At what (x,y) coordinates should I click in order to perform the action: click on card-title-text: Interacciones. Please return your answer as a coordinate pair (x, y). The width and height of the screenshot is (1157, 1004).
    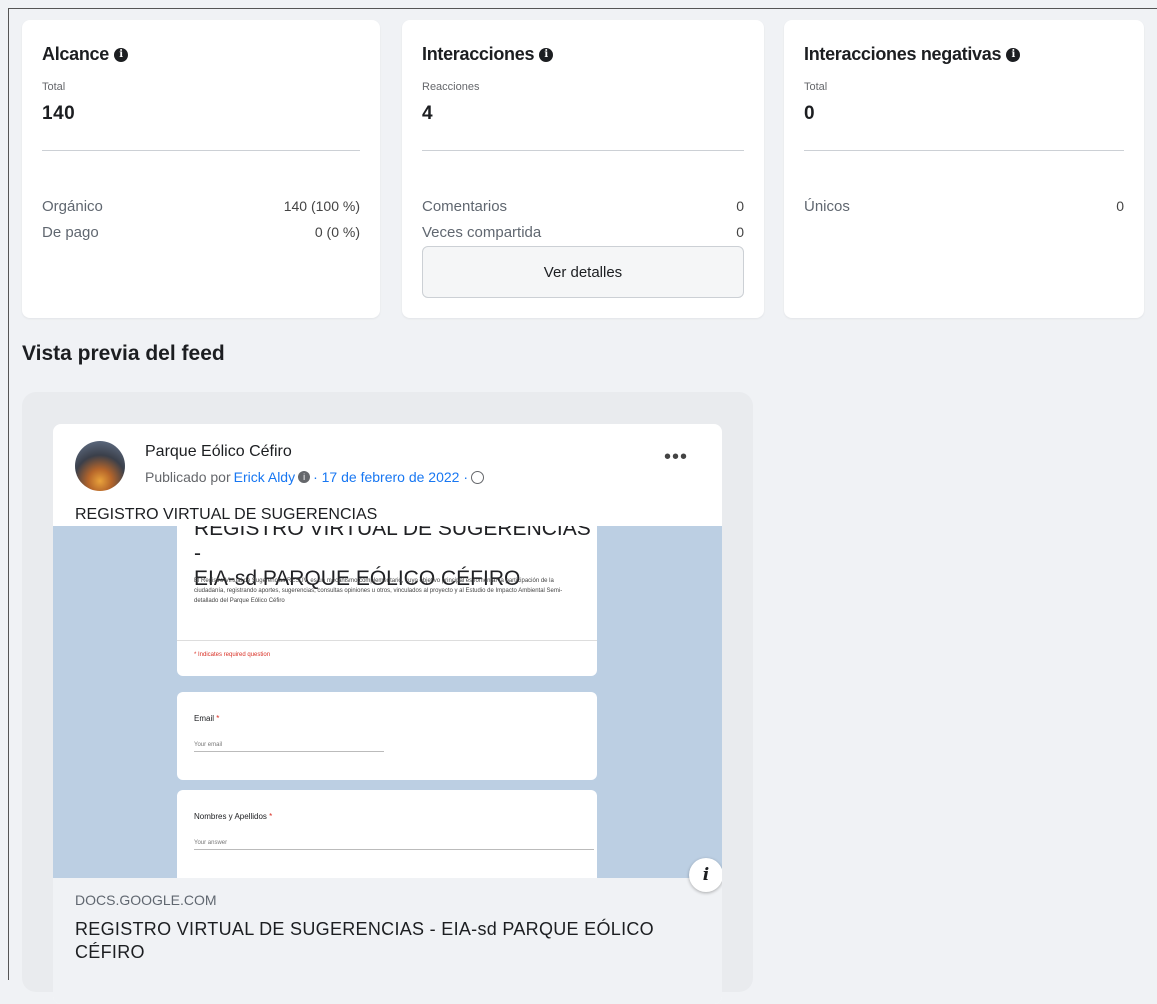
    Looking at the image, I should click on (478, 54).